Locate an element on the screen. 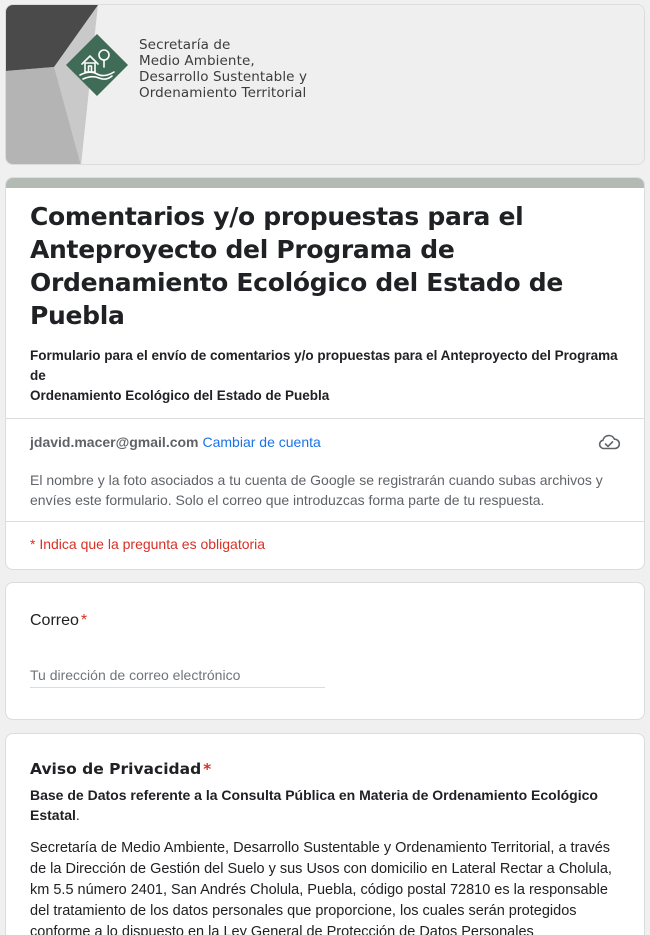 This screenshot has height=935, width=650. org-line-4: Ordenamiento Territorial is located at coordinates (223, 93).